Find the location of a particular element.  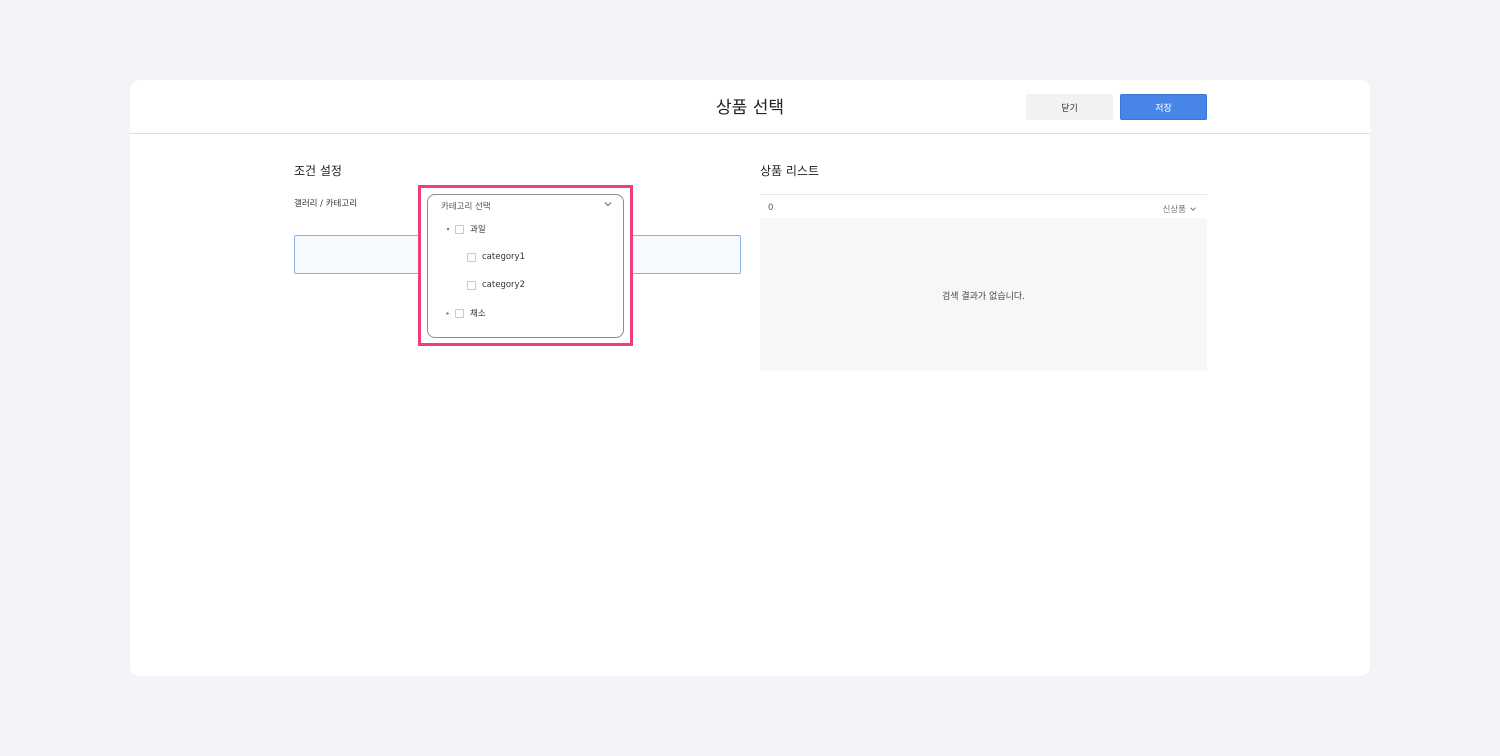

close-button: 닫기 is located at coordinates (1069, 107).